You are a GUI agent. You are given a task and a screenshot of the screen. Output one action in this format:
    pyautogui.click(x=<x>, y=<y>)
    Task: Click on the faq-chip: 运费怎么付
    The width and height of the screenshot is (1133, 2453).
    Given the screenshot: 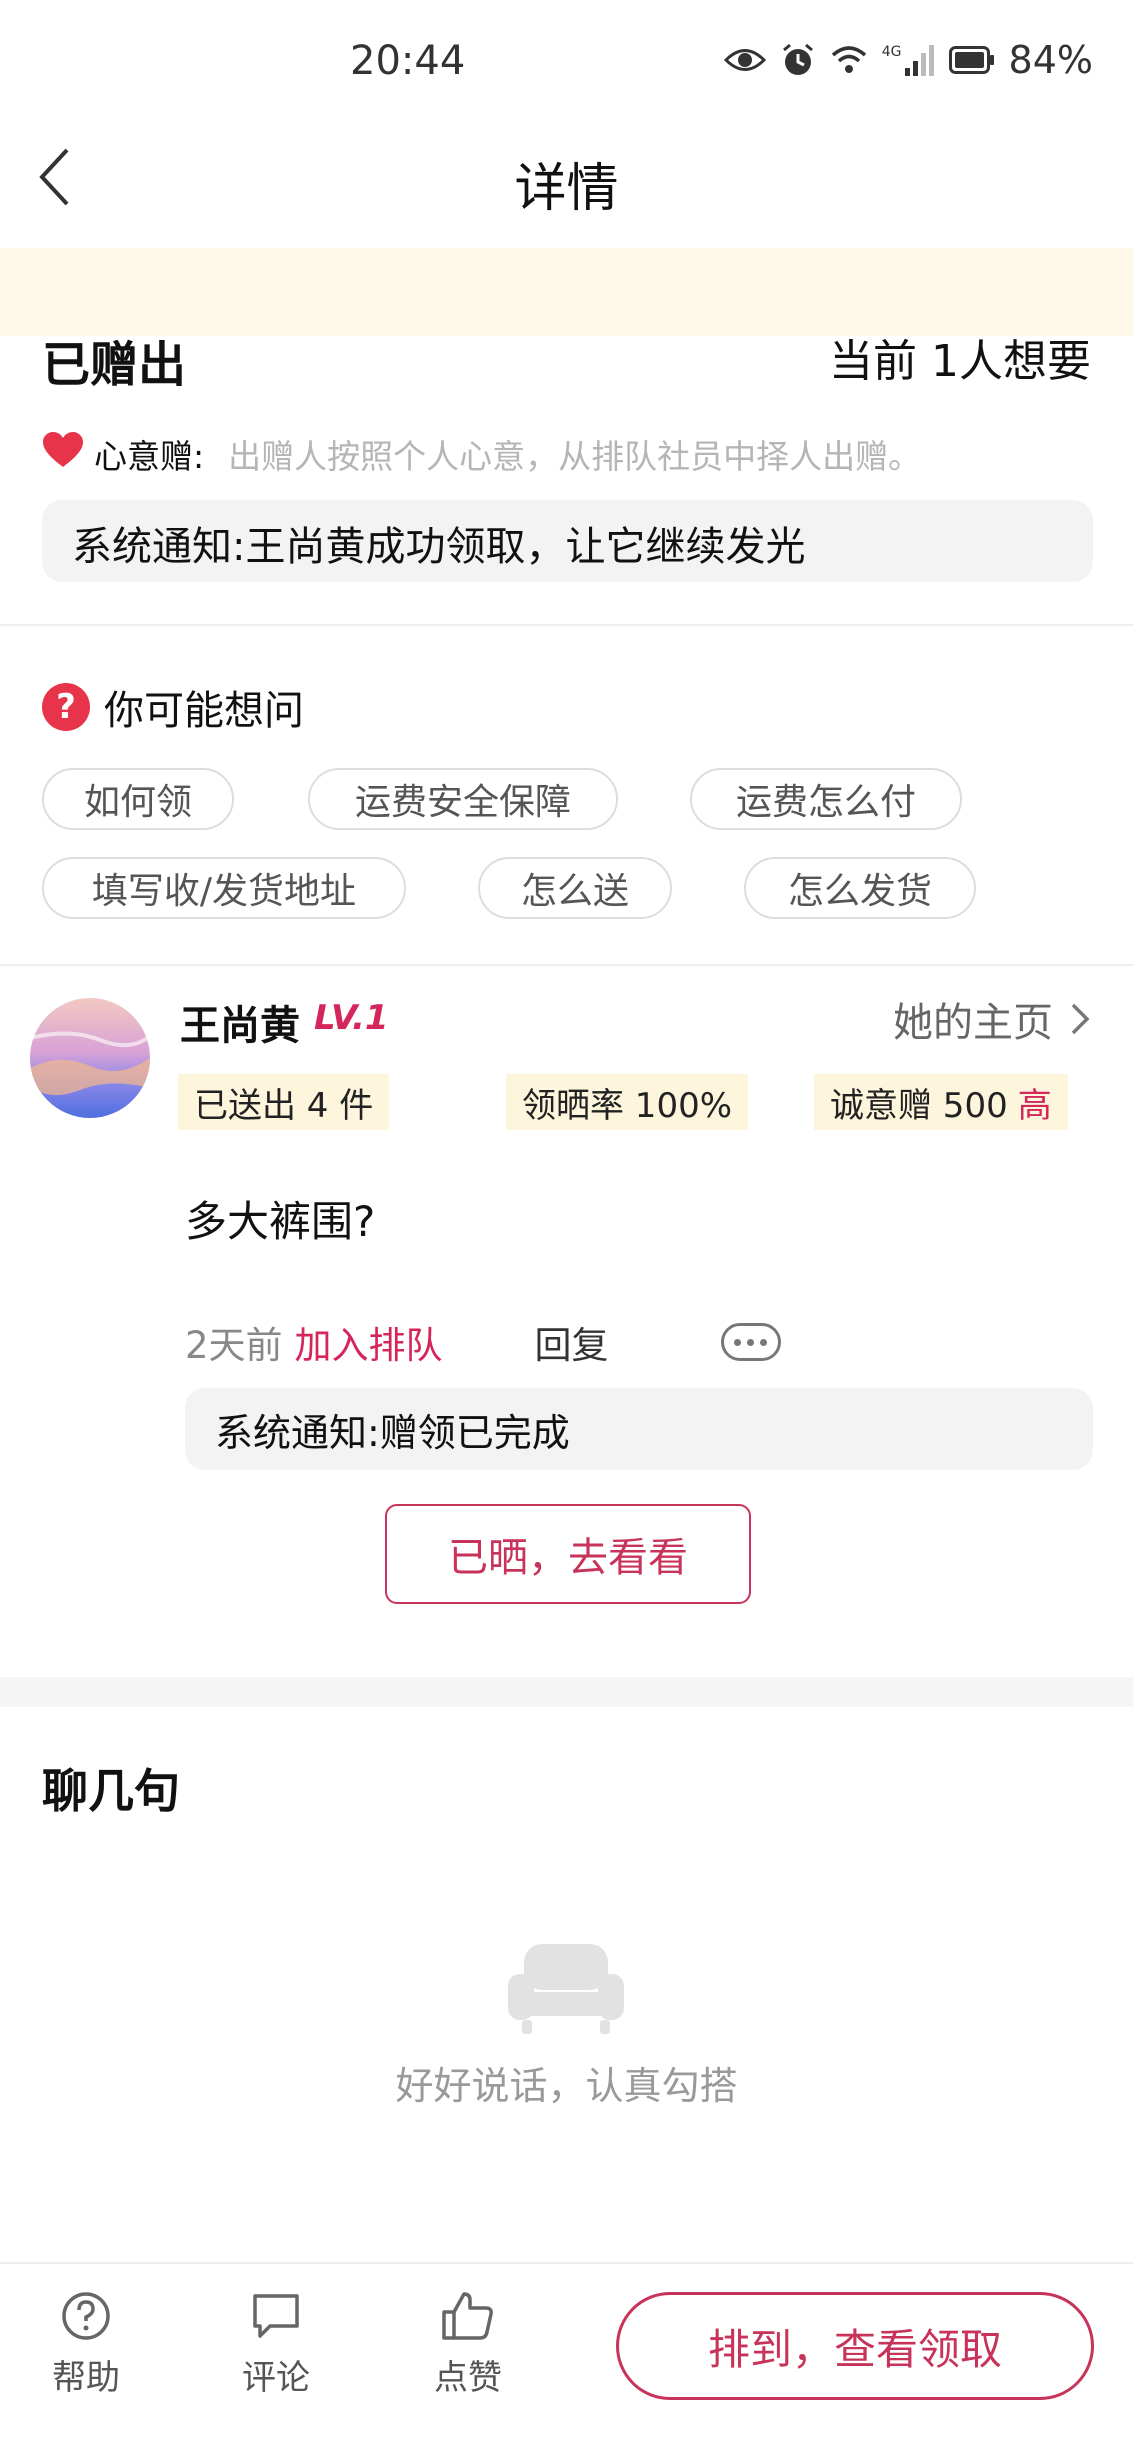 What is the action you would take?
    pyautogui.click(x=826, y=799)
    